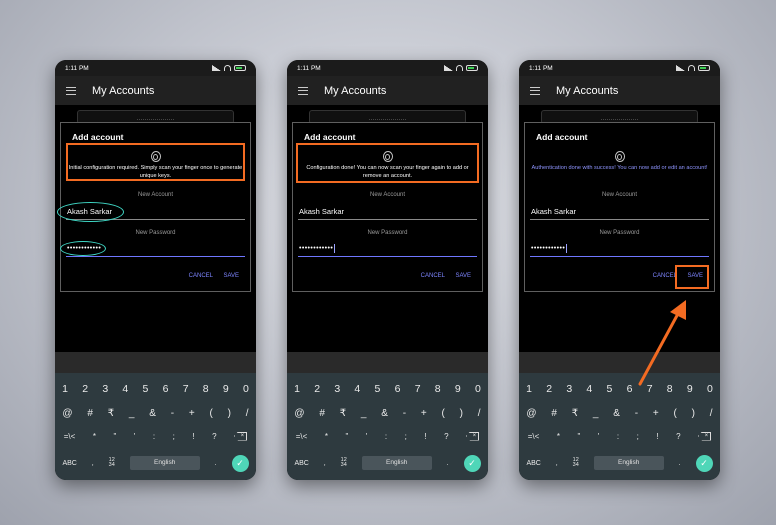  What do you see at coordinates (69, 463) in the screenshot?
I see `abc-key: ABC` at bounding box center [69, 463].